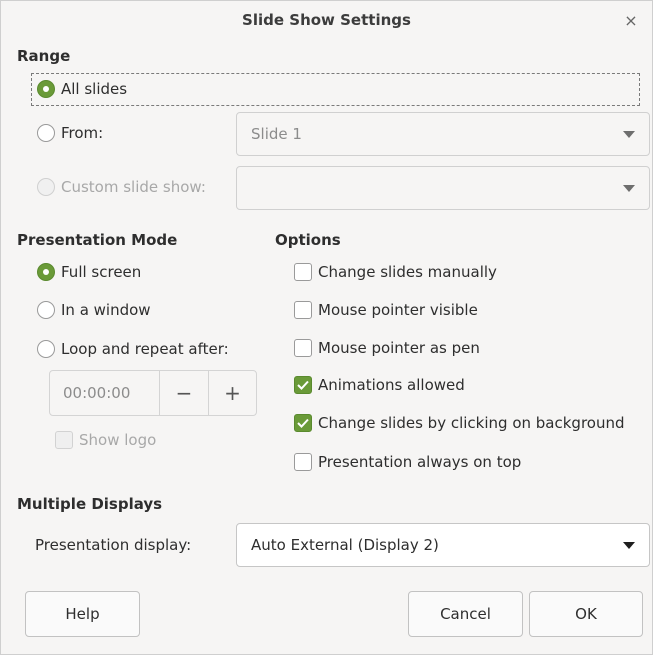 The height and width of the screenshot is (655, 653). I want to click on checkbox-disabled-icon, so click(64, 440).